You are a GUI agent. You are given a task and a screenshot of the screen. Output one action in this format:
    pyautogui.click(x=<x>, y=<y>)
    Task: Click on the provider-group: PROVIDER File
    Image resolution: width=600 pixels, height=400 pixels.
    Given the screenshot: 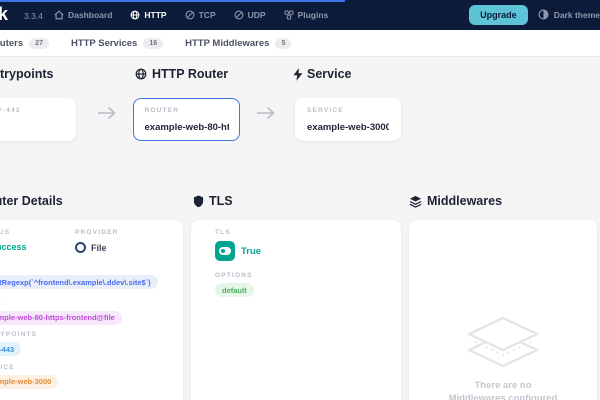 What is the action you would take?
    pyautogui.click(x=97, y=241)
    